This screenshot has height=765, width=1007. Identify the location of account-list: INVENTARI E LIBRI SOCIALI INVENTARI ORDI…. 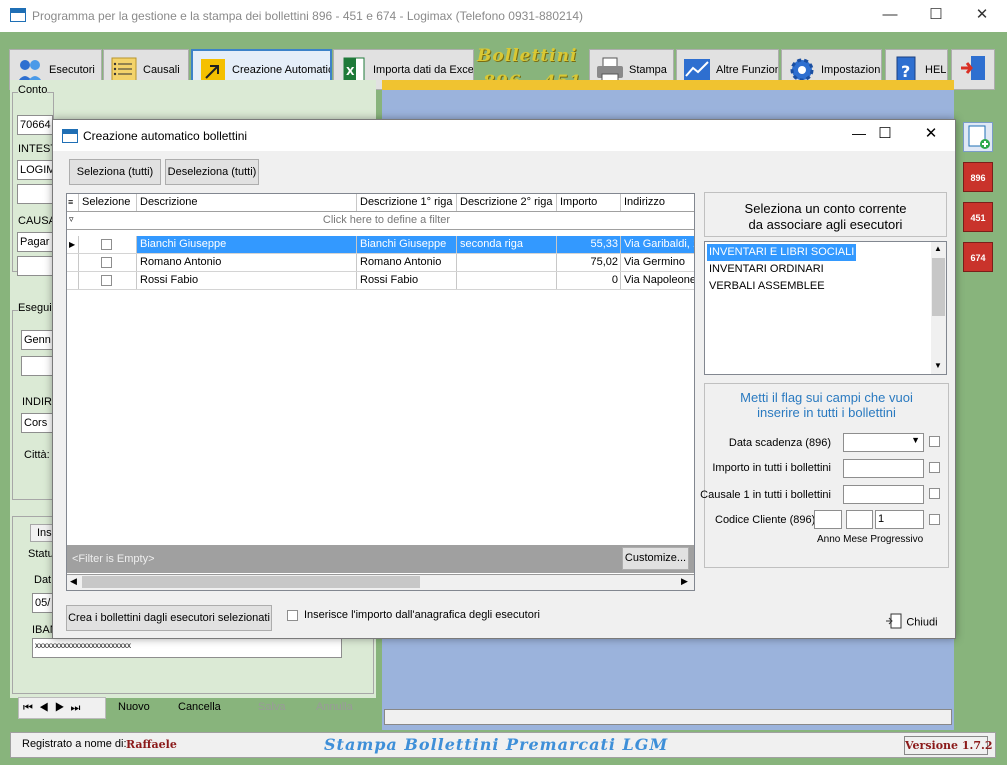
(825, 308).